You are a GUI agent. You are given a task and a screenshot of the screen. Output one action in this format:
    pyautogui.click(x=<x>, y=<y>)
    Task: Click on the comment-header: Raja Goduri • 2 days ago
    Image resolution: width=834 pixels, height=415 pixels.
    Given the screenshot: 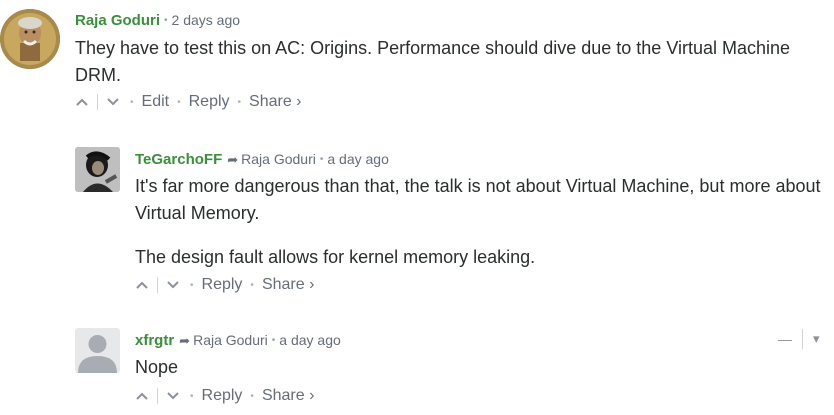 What is the action you would take?
    pyautogui.click(x=157, y=20)
    